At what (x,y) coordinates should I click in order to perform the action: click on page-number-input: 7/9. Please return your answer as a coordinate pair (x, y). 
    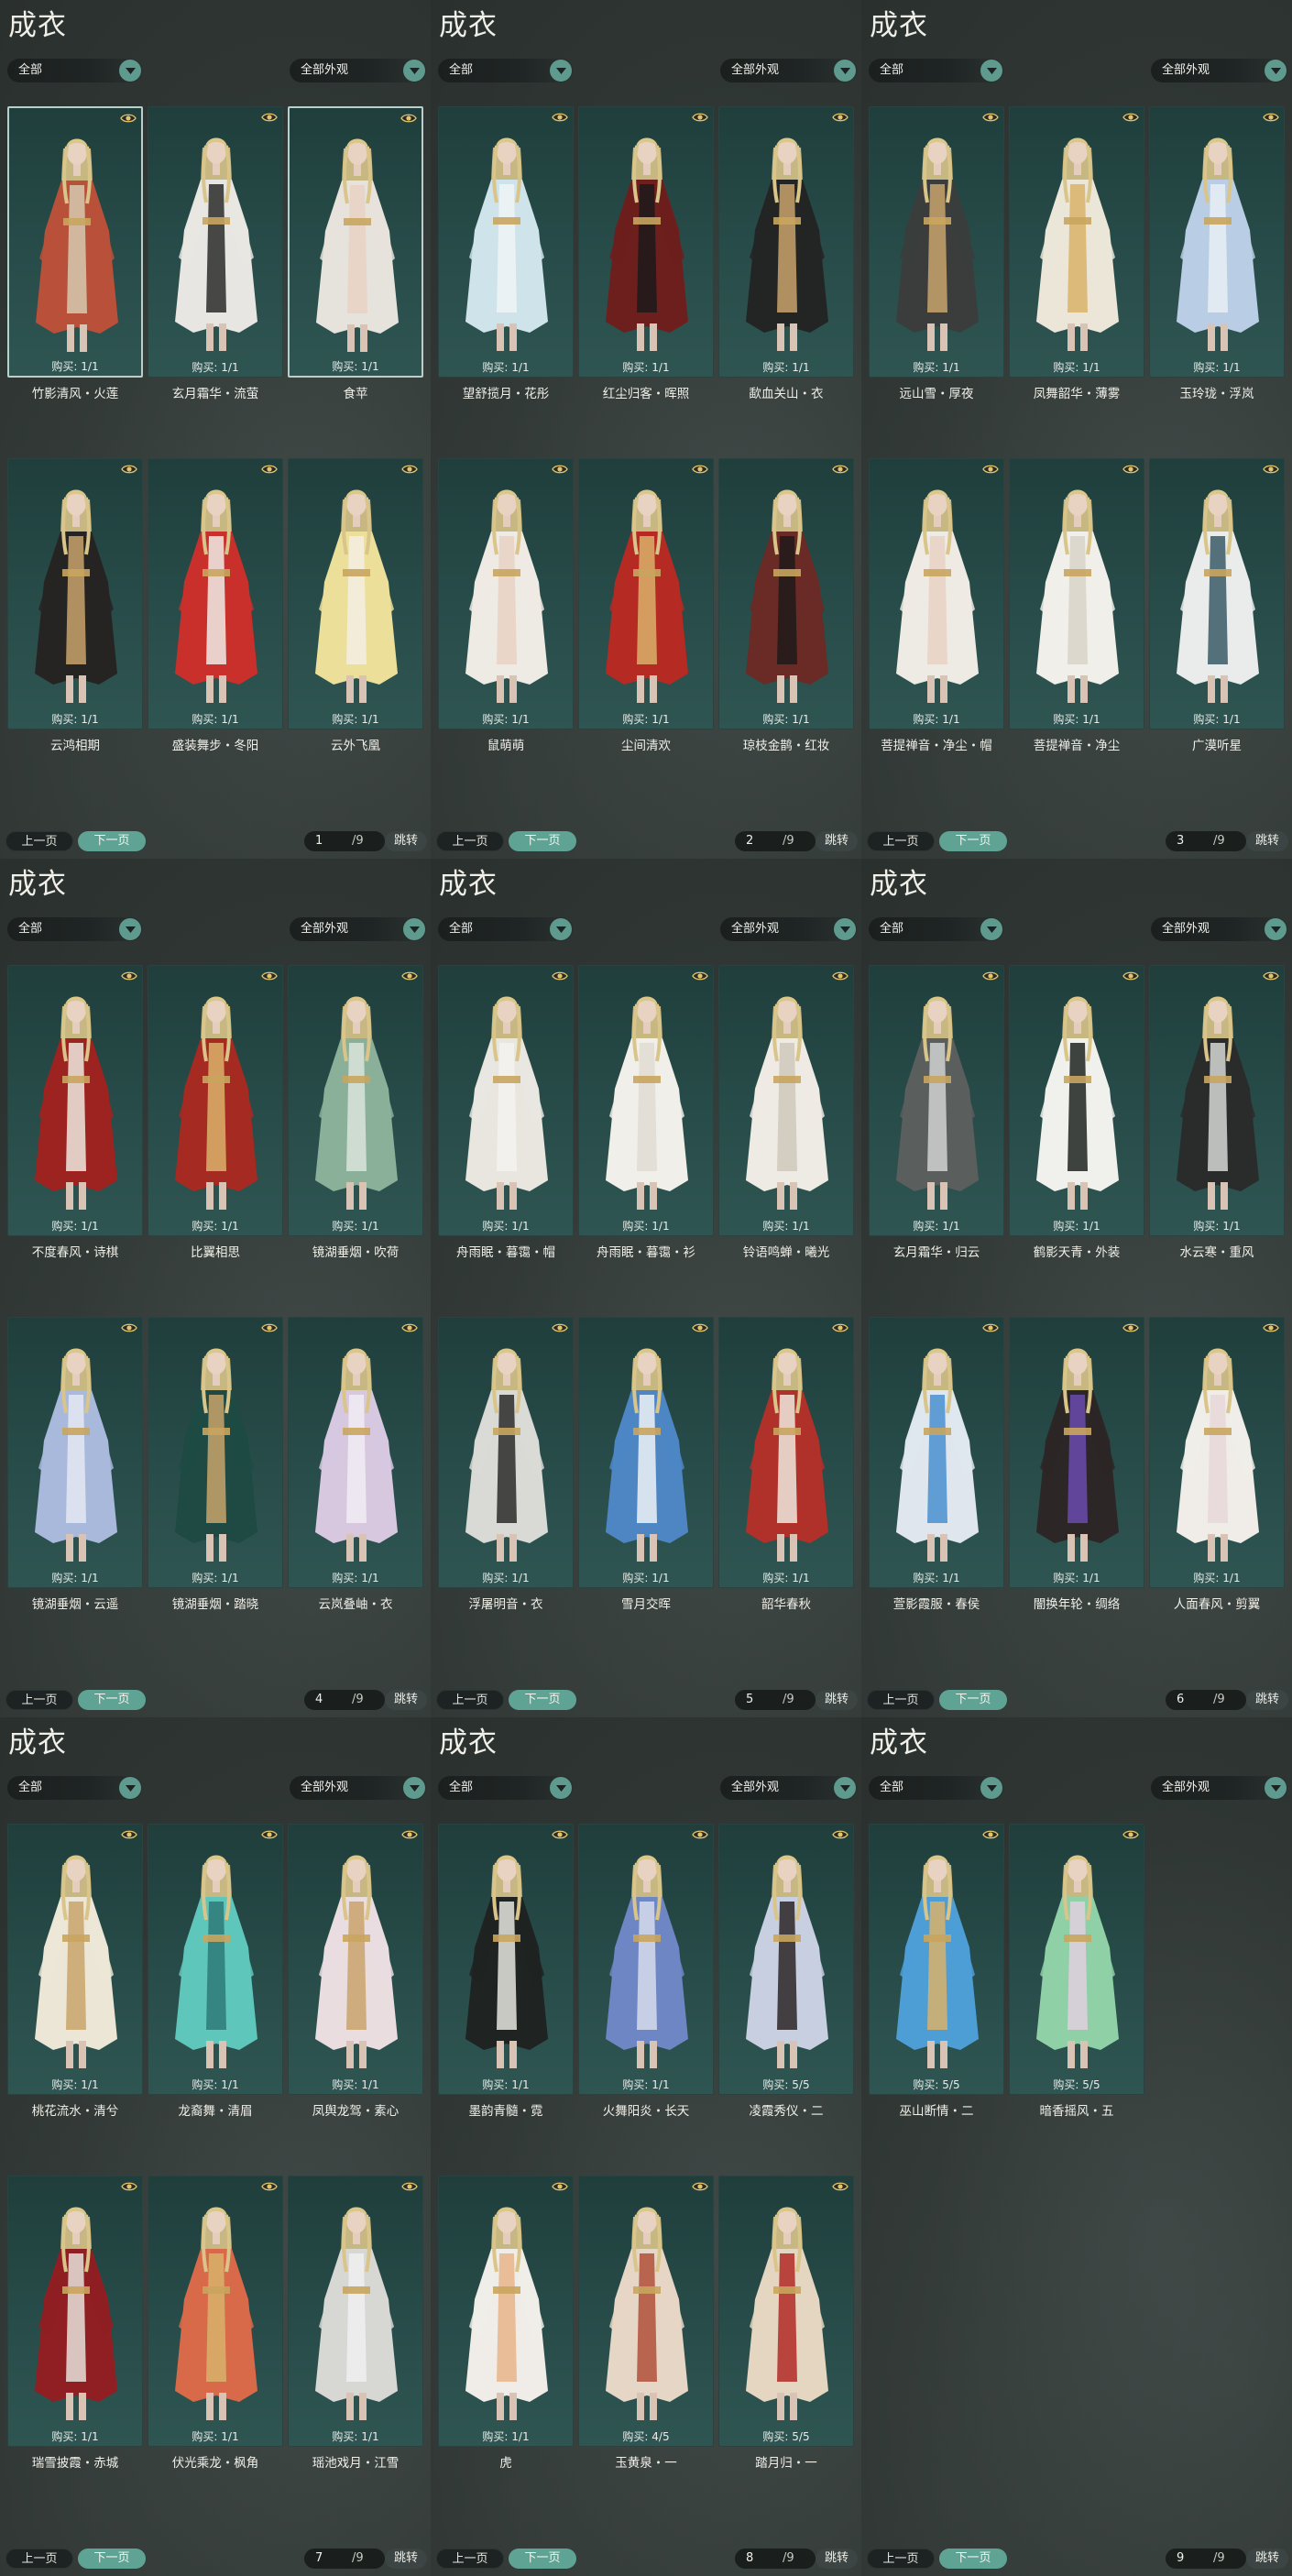
    Looking at the image, I should click on (344, 2559).